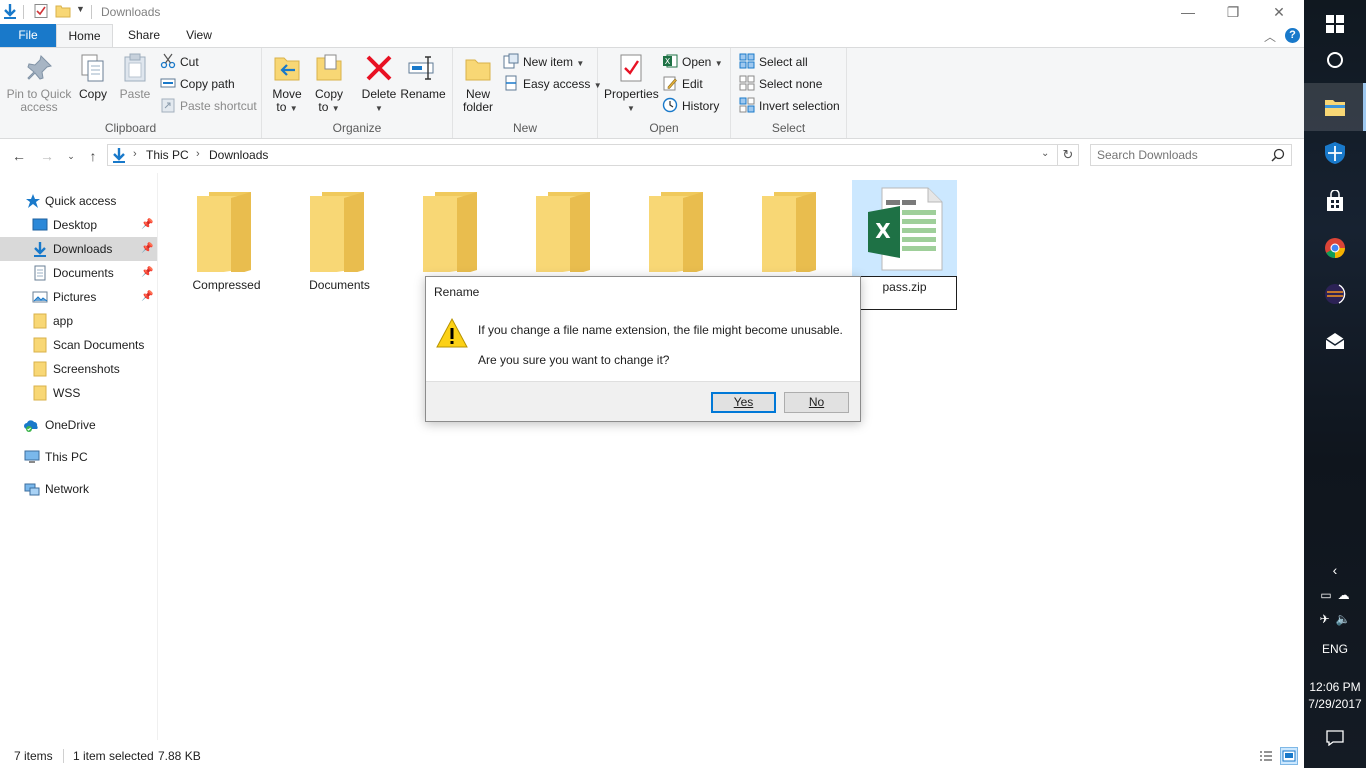 The image size is (1366, 768). What do you see at coordinates (379, 83) in the screenshot?
I see `delete-button: Delete ▼` at bounding box center [379, 83].